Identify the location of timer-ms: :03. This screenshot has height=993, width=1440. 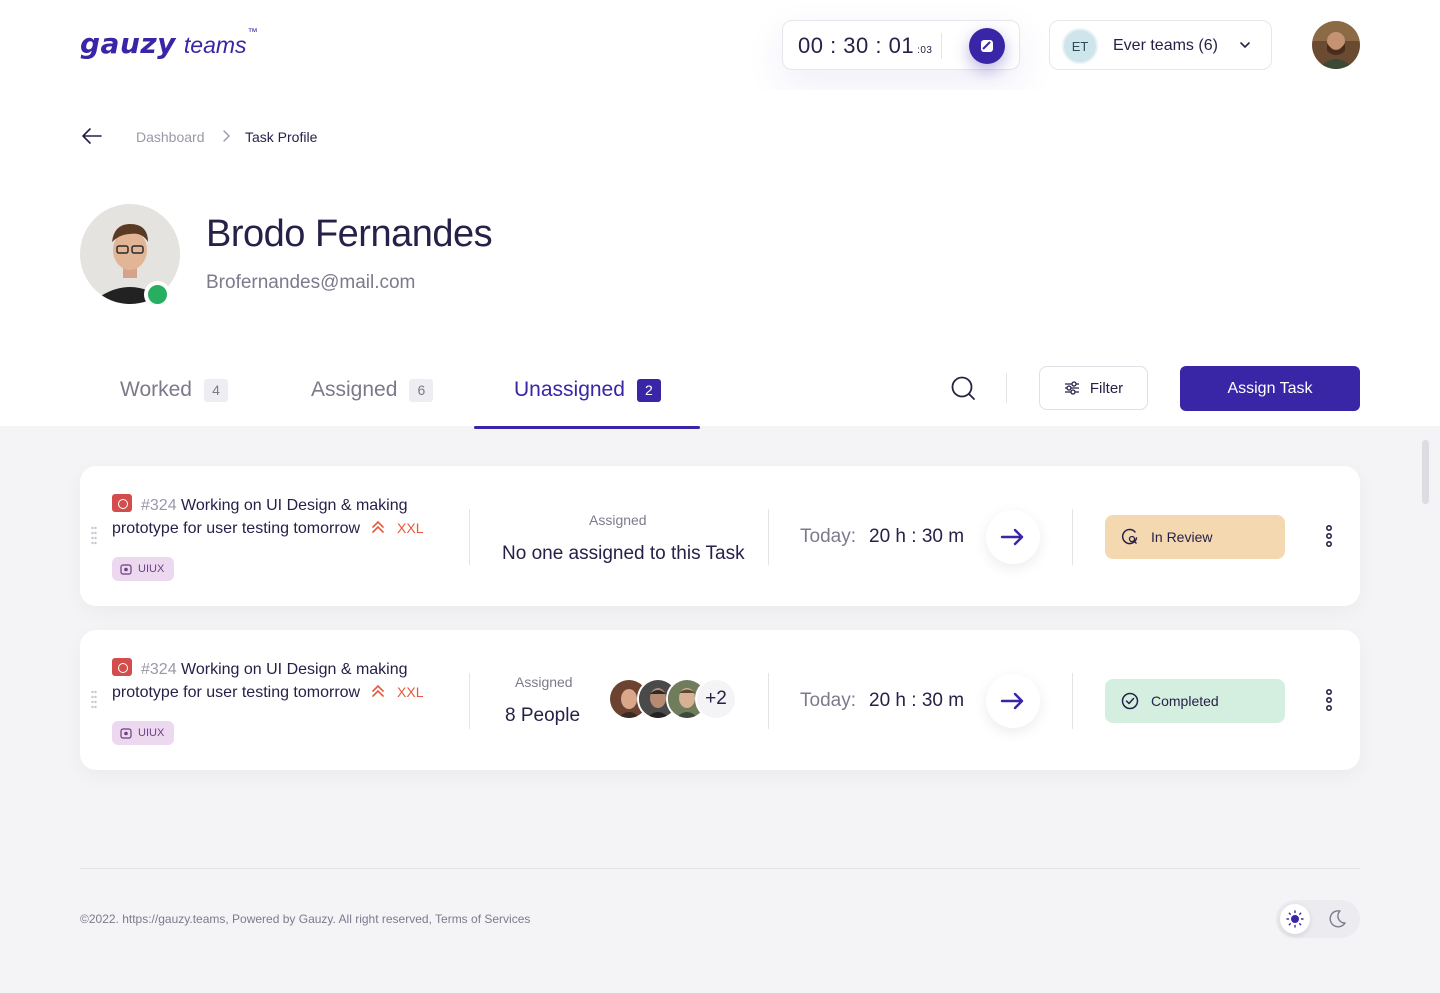
(925, 50).